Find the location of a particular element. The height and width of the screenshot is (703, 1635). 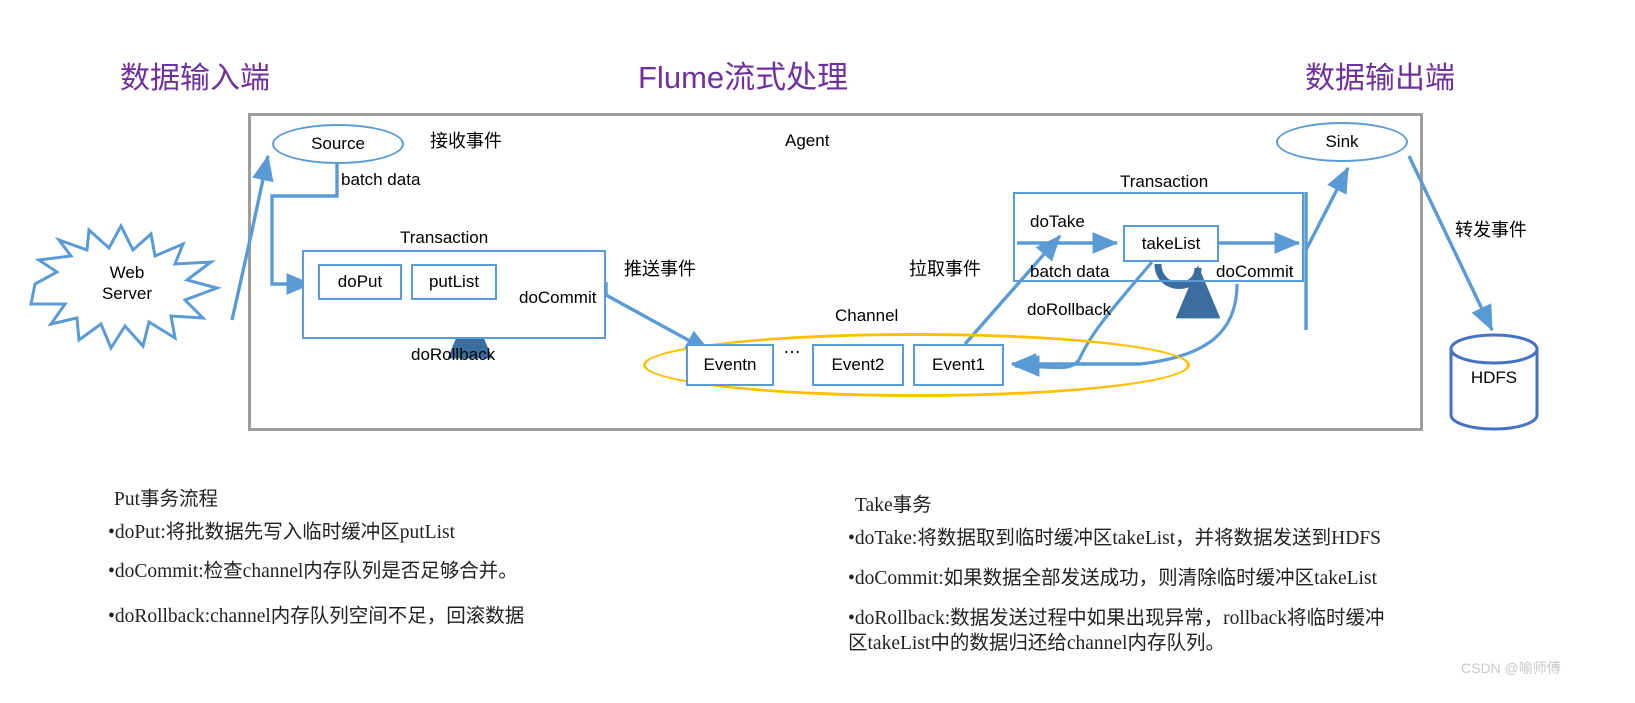

event-1-box: Event1 is located at coordinates (958, 365).